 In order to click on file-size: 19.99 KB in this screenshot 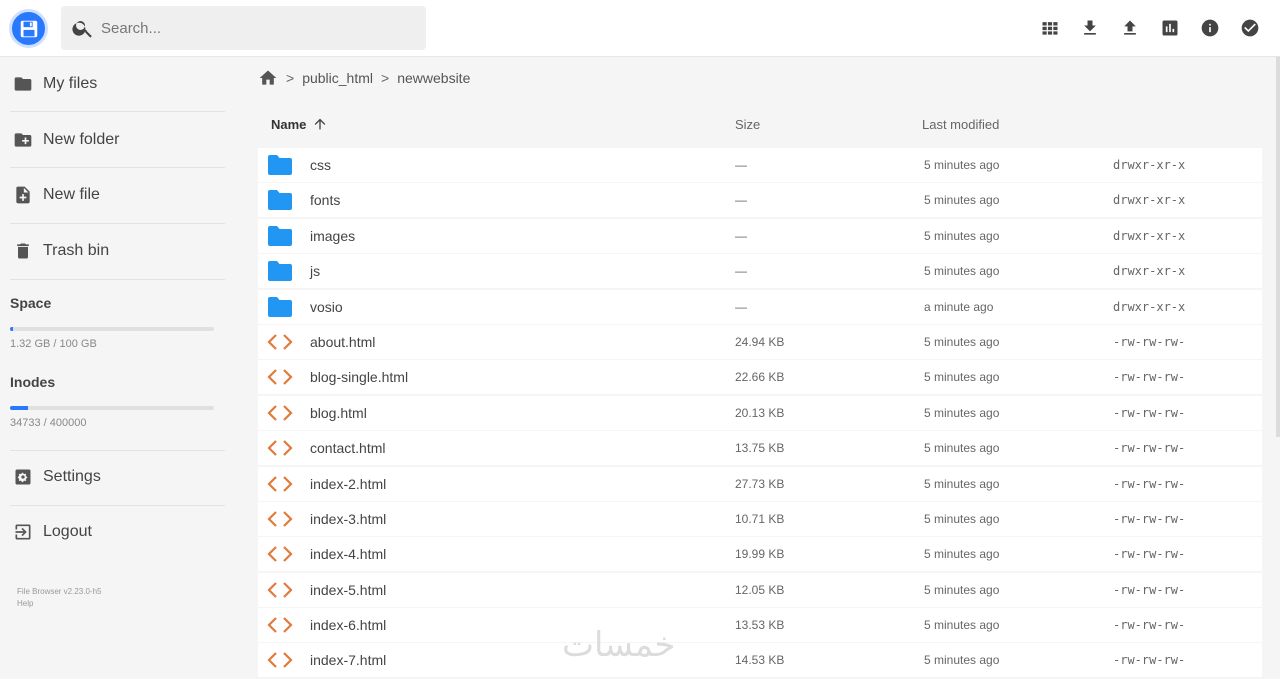, I will do `click(760, 554)`.